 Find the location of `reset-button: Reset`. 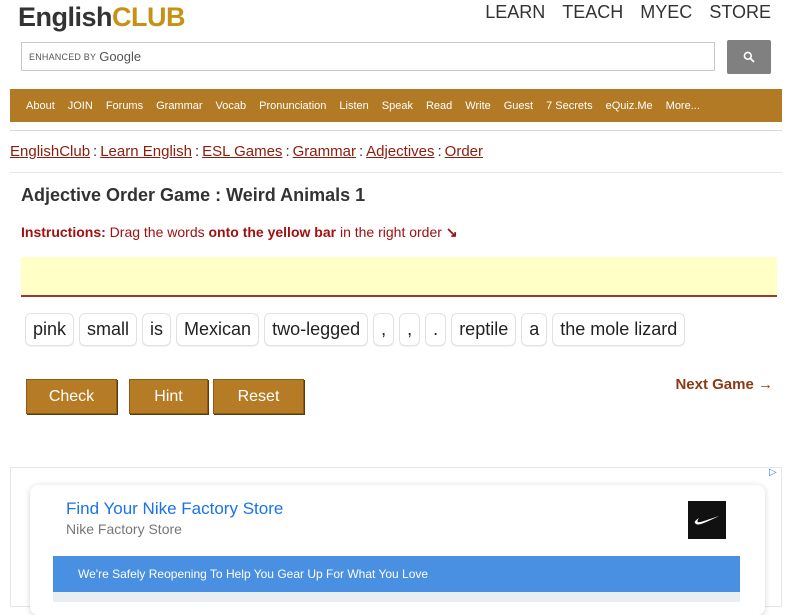

reset-button: Reset is located at coordinates (258, 396).